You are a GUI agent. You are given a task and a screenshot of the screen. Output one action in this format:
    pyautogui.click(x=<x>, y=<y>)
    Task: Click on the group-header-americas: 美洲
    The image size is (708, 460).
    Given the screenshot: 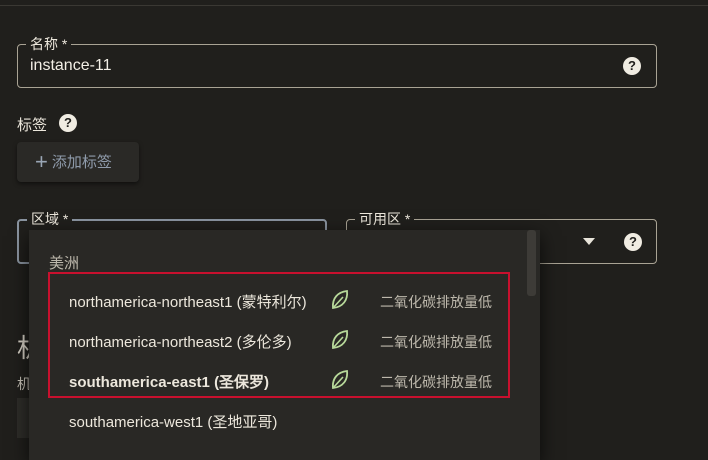 What is the action you would take?
    pyautogui.click(x=64, y=263)
    